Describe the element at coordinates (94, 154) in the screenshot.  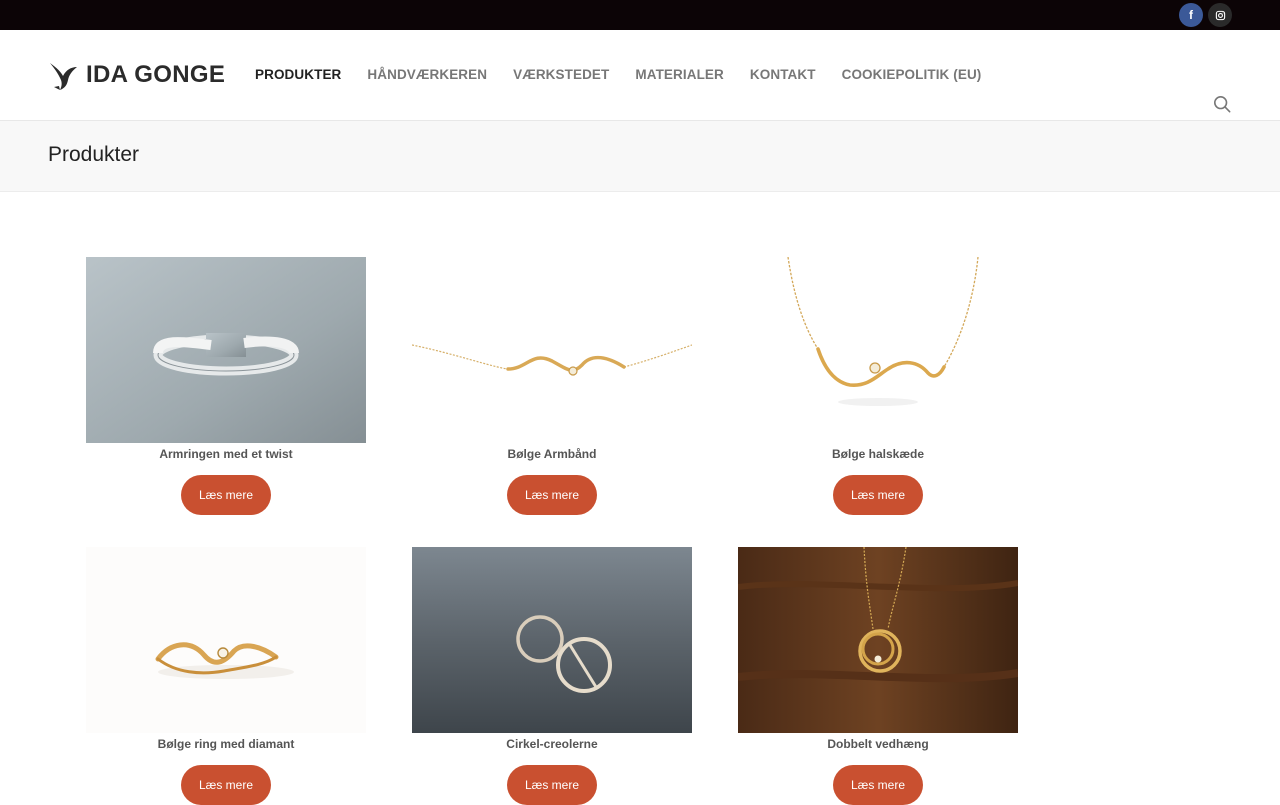
I see `page-title: Produkter` at that location.